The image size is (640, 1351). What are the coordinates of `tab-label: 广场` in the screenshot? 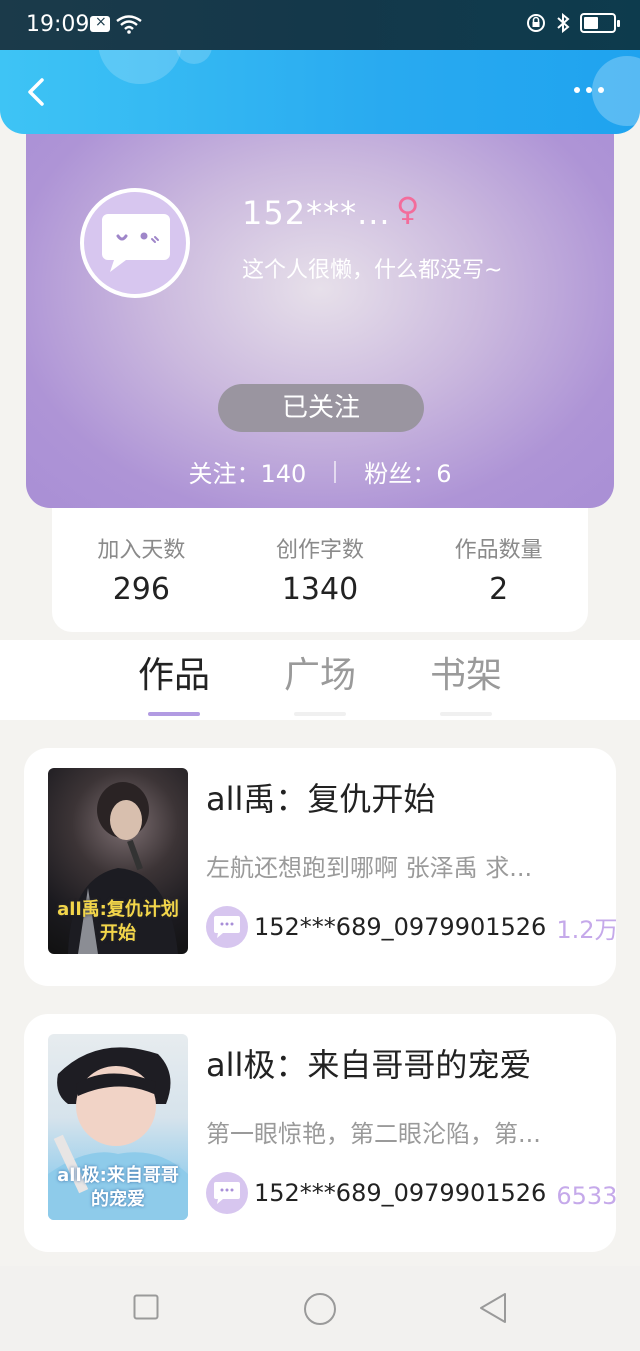 It's located at (319, 675).